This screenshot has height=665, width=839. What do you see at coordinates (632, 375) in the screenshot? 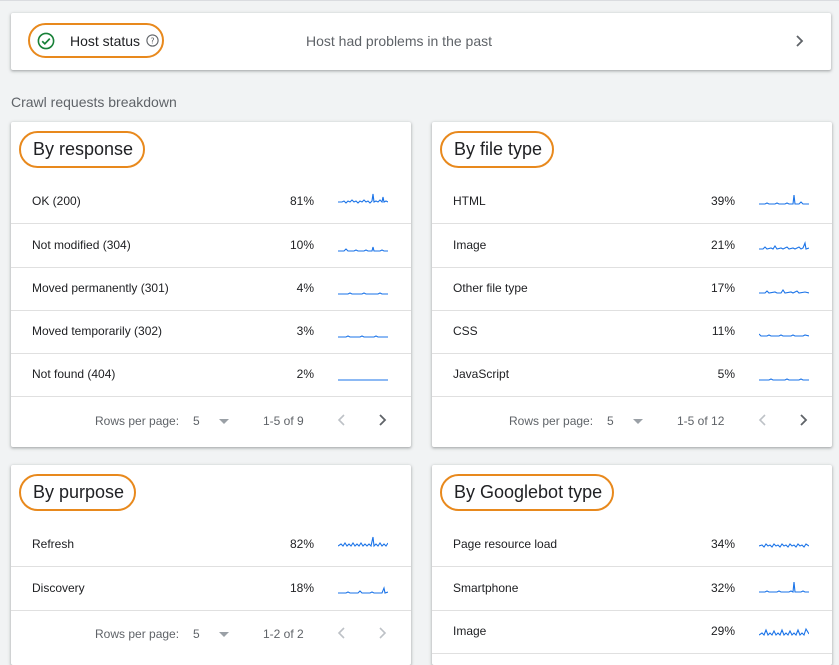
I see `table-row: JavaScript 5%` at bounding box center [632, 375].